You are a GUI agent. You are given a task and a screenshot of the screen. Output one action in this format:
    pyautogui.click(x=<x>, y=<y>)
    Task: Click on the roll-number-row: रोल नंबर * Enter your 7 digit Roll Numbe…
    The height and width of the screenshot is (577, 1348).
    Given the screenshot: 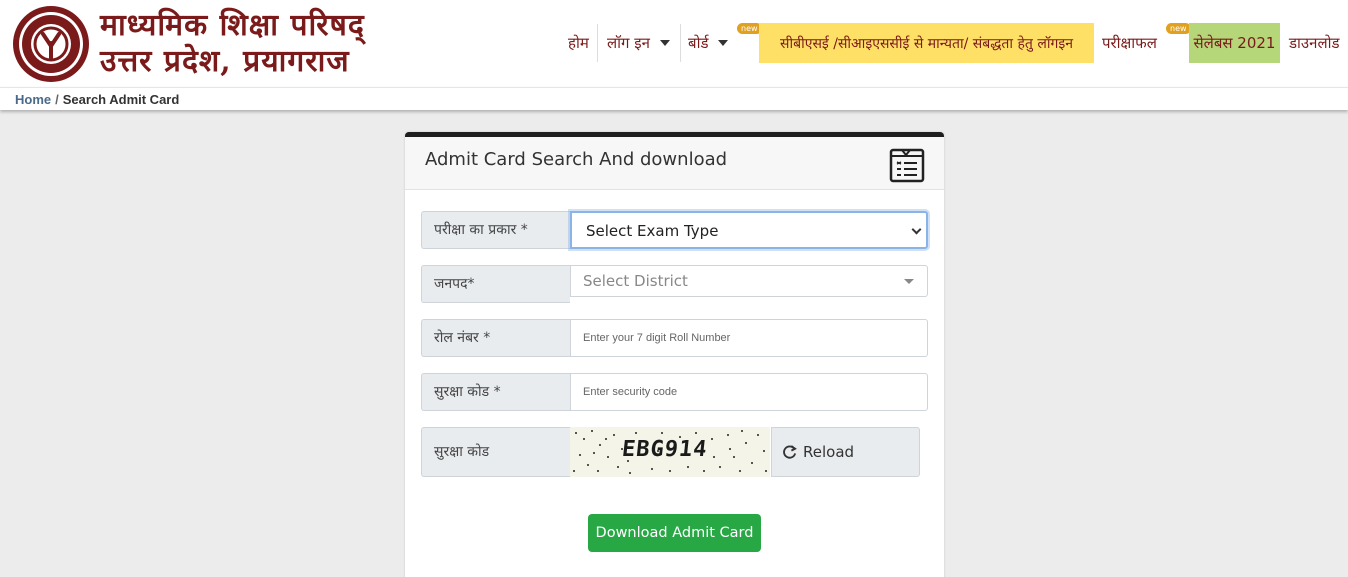 What is the action you would take?
    pyautogui.click(x=674, y=338)
    